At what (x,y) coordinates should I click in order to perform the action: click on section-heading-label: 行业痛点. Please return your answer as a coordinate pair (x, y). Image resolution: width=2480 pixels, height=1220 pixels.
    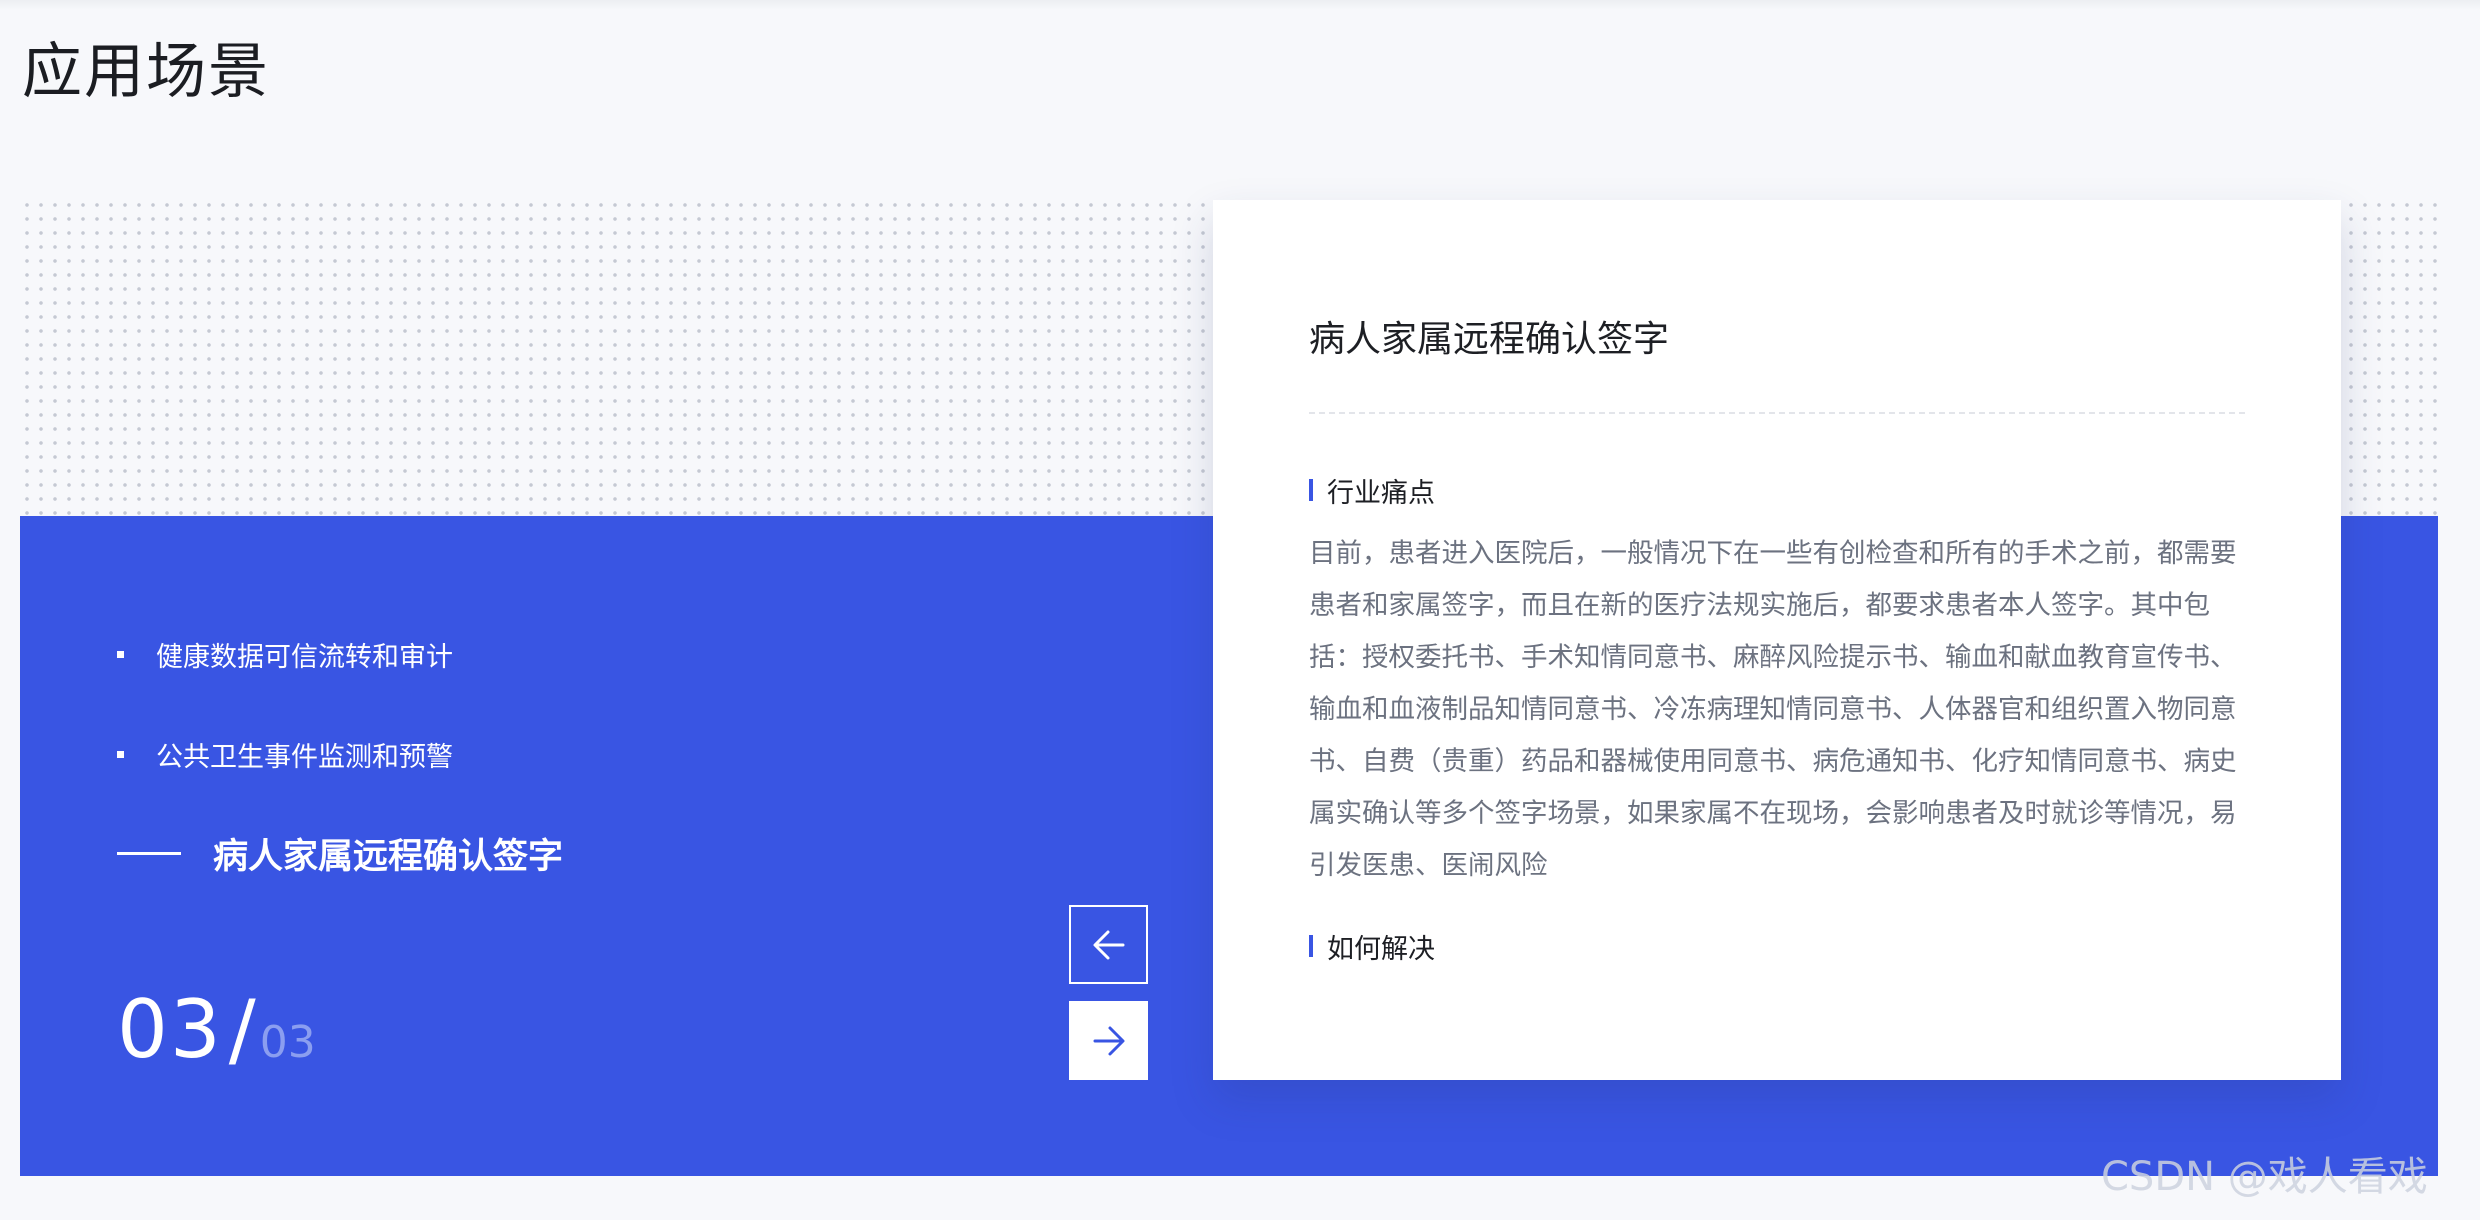
    Looking at the image, I should click on (1381, 493).